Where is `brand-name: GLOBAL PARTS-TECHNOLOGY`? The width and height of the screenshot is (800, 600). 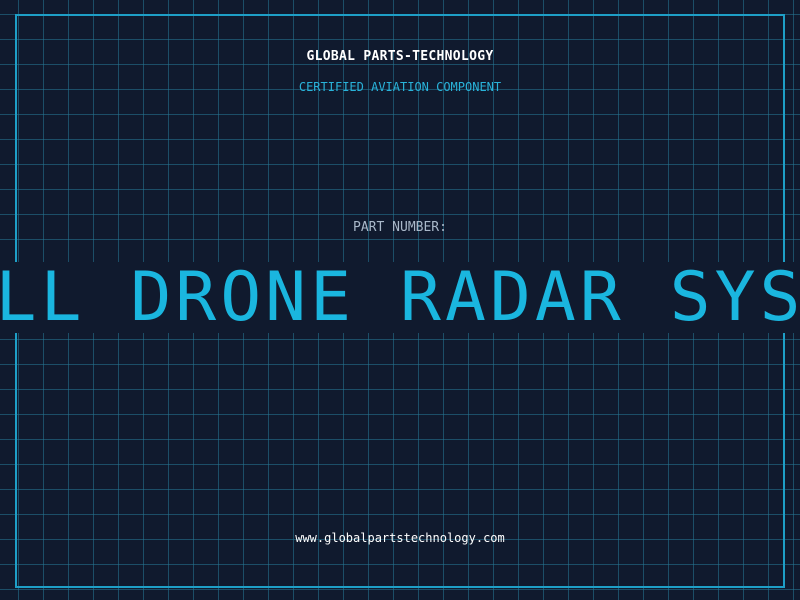 brand-name: GLOBAL PARTS-TECHNOLOGY is located at coordinates (400, 56).